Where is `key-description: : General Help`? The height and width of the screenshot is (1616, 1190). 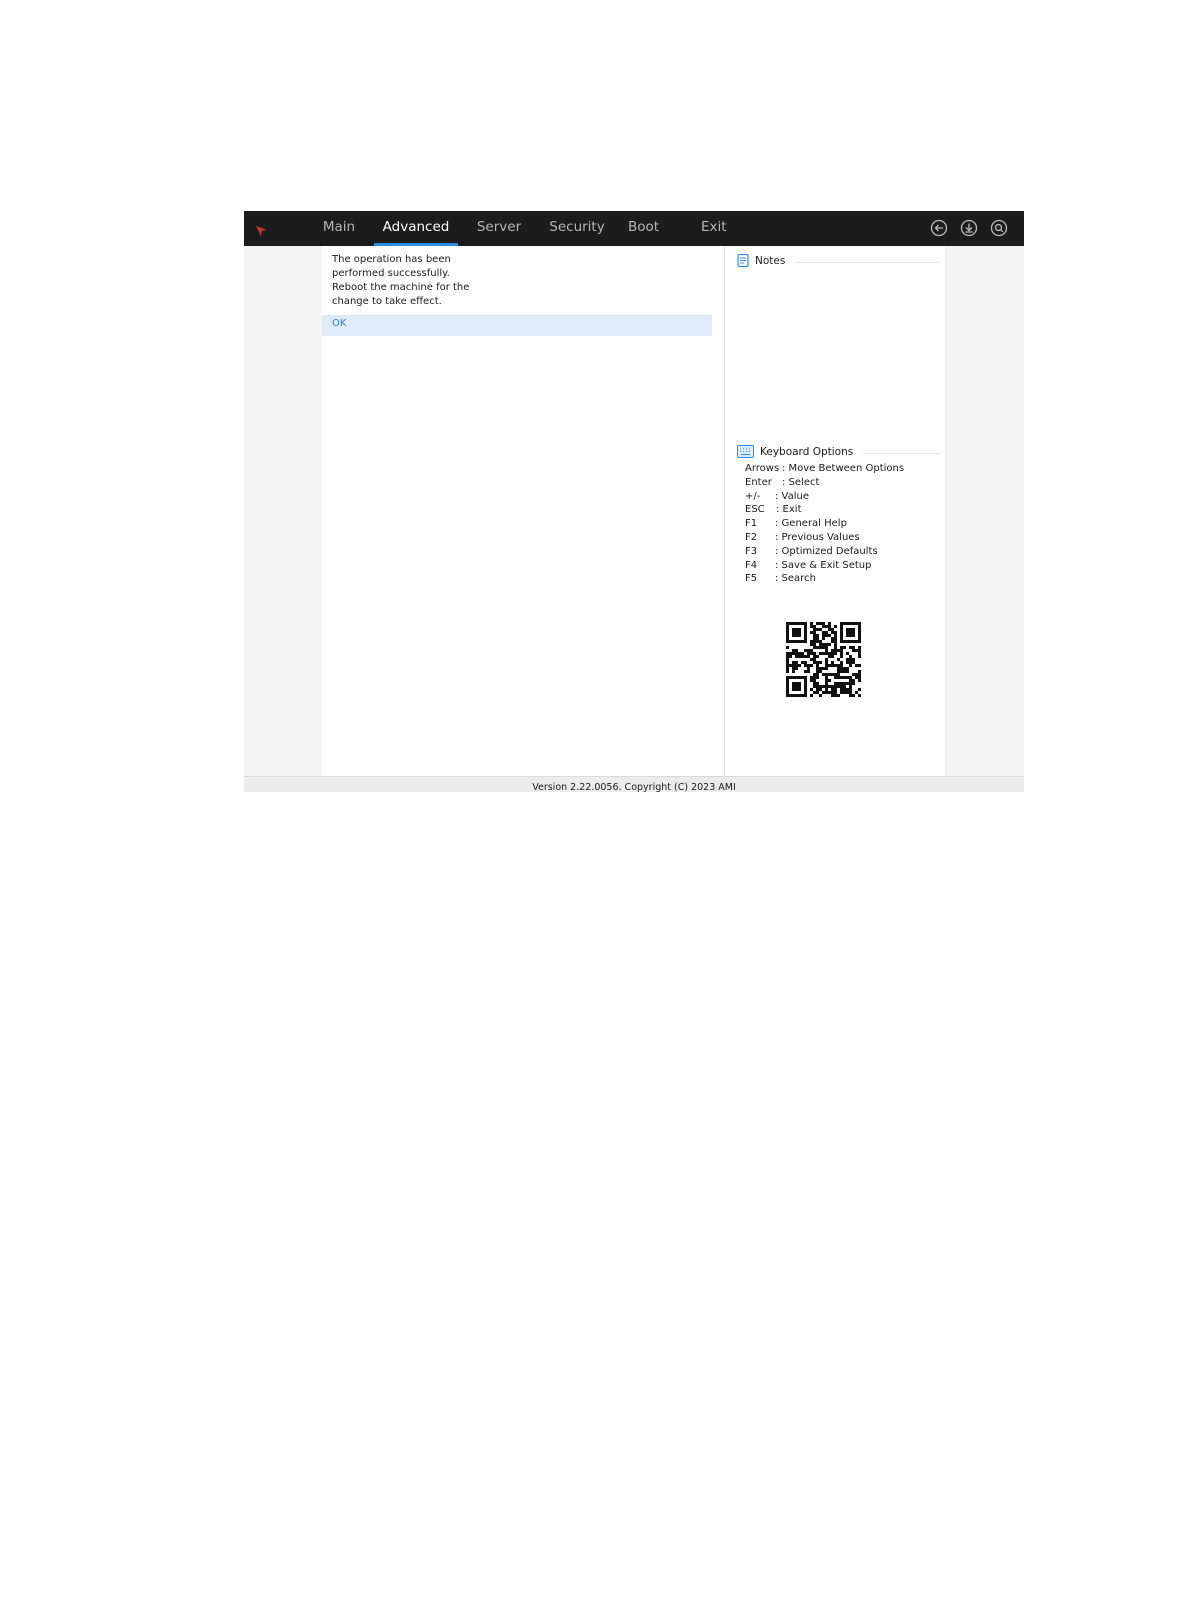
key-description: : General Help is located at coordinates (811, 524).